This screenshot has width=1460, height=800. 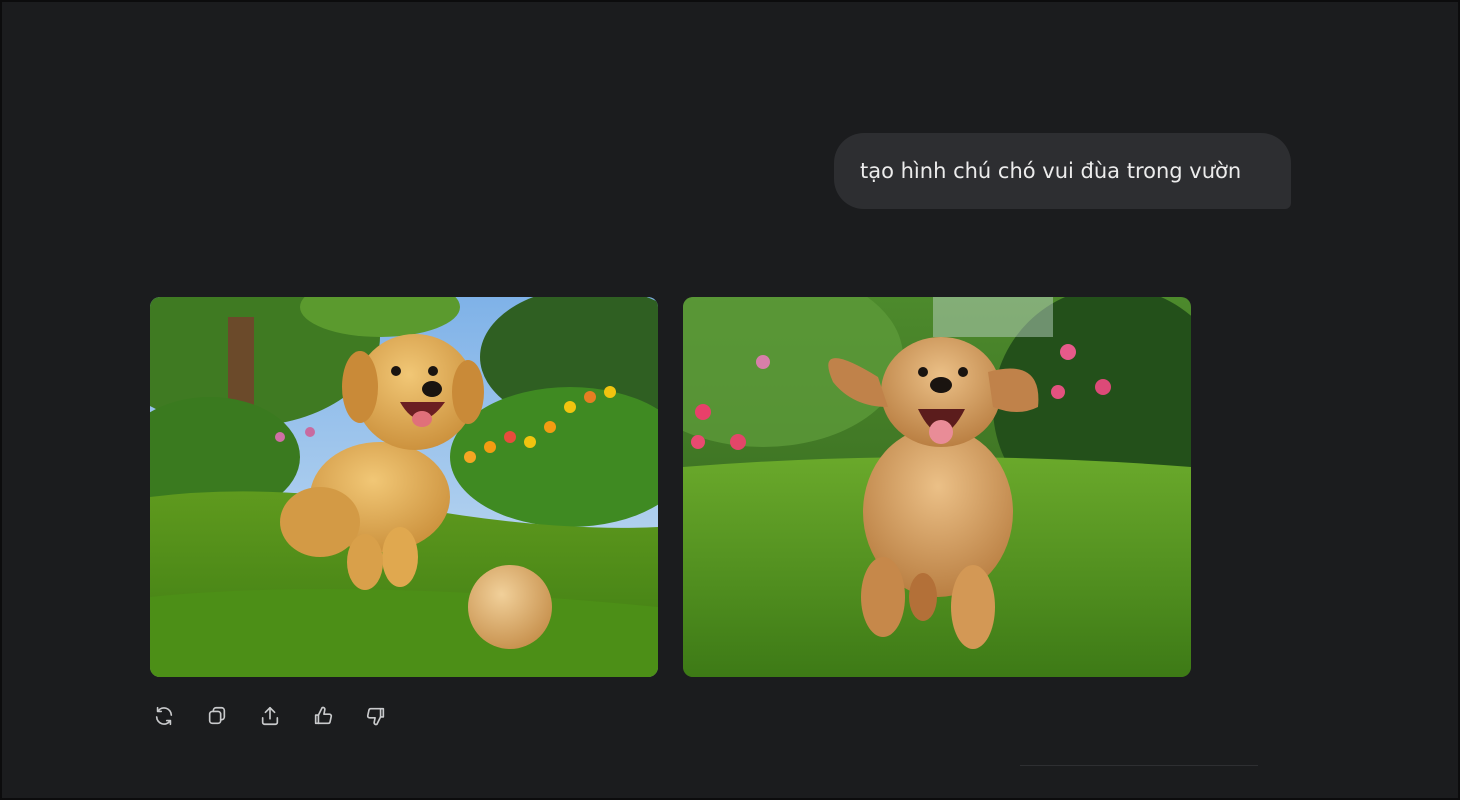 I want to click on user-message-text: tạo hình chú chó vui đùa trong vườn, so click(x=1051, y=171).